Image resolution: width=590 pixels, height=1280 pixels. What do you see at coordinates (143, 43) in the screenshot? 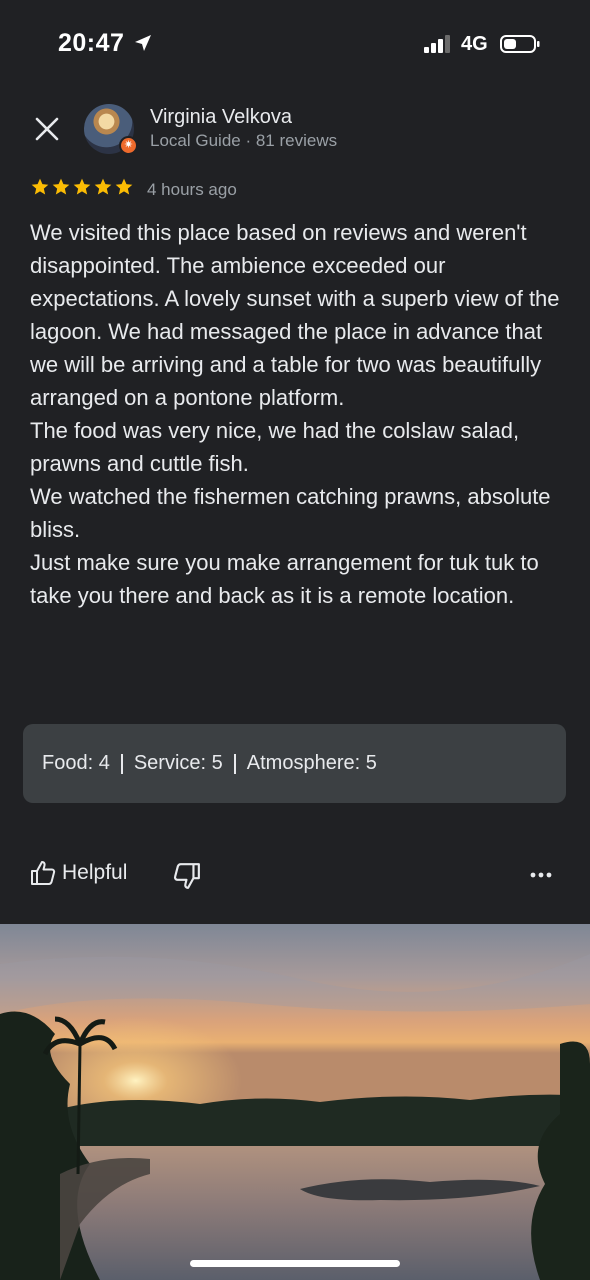
I see `location-arrow-icon` at bounding box center [143, 43].